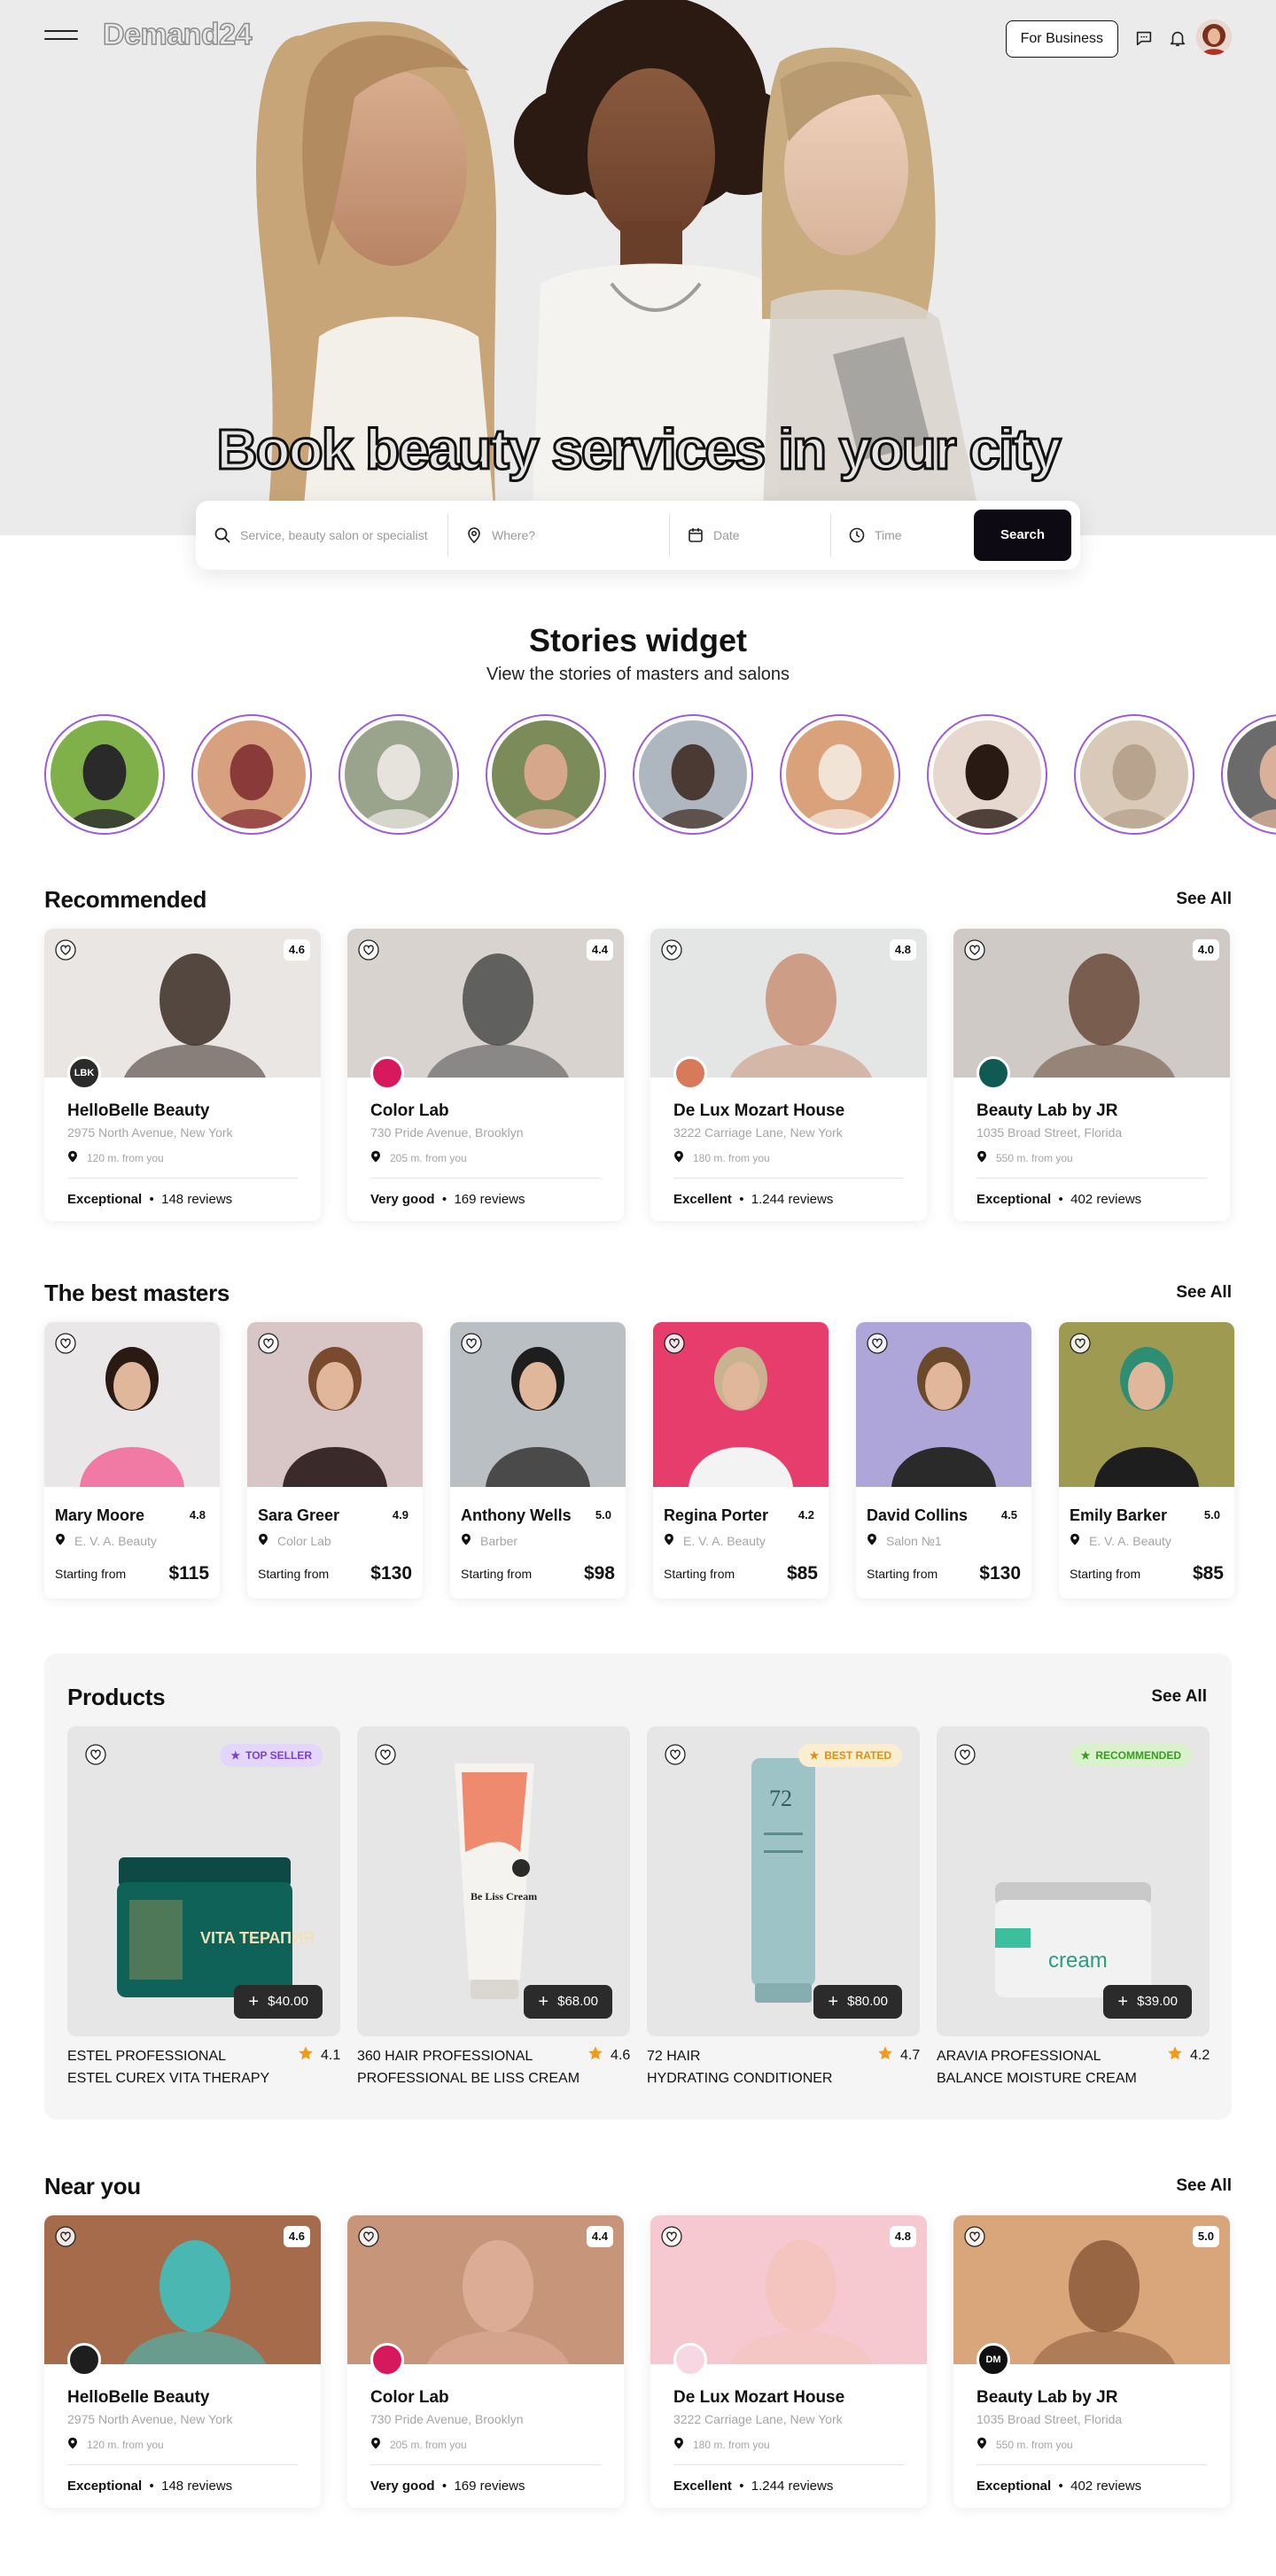  Describe the element at coordinates (150, 2486) in the screenshot. I see `review-summary: Exceptional • 148 reviews` at that location.